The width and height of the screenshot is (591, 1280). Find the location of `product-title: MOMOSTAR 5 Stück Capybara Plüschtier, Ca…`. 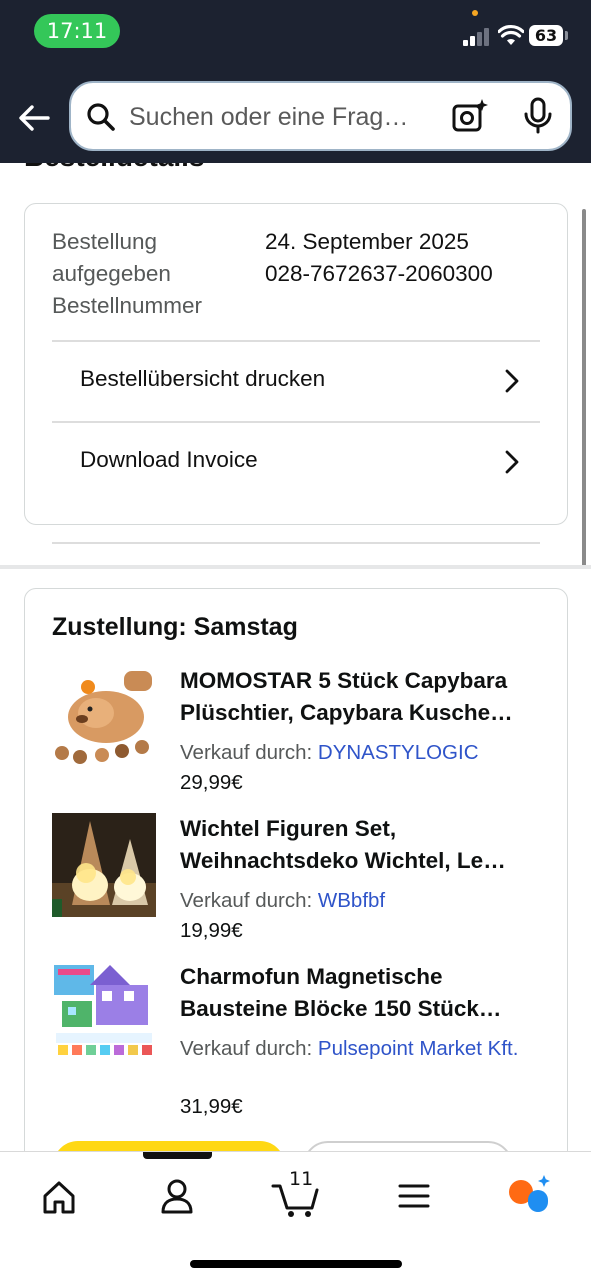

product-title: MOMOSTAR 5 Stück Capybara Plüschtier, Ca… is located at coordinates (361, 697).